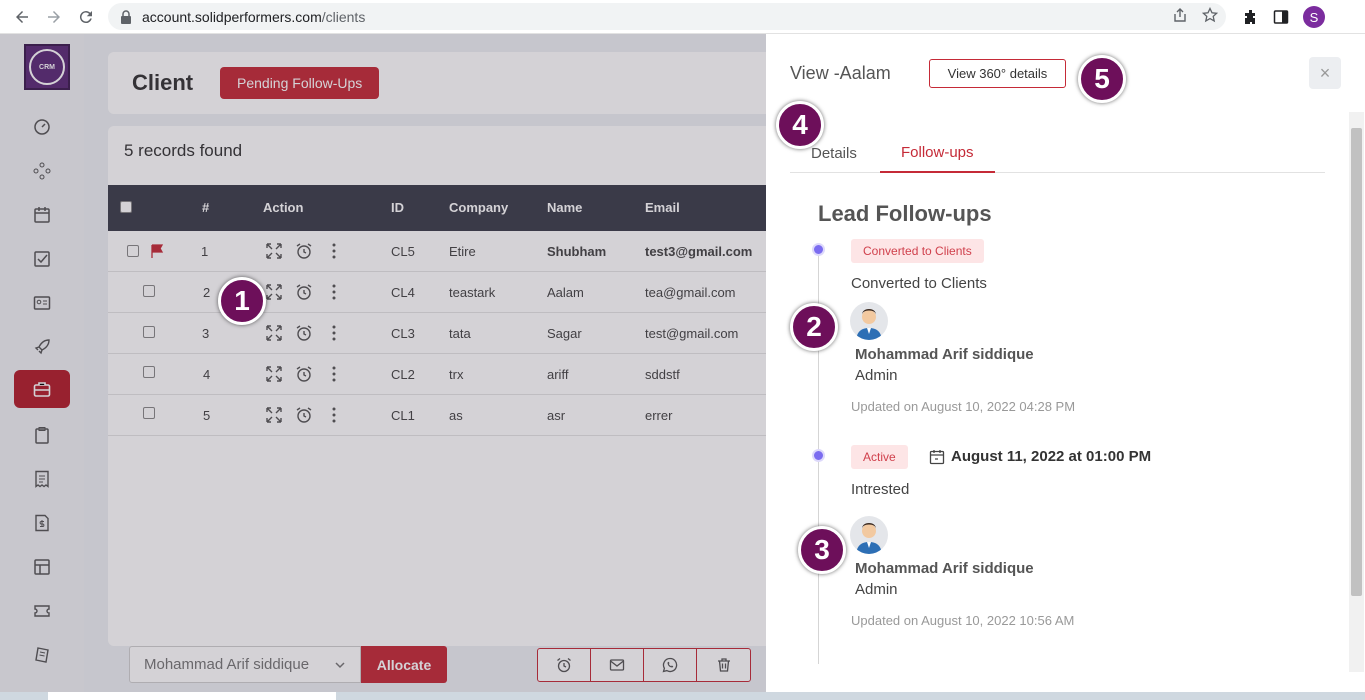  I want to click on panel-title: View -Aalam, so click(840, 73).